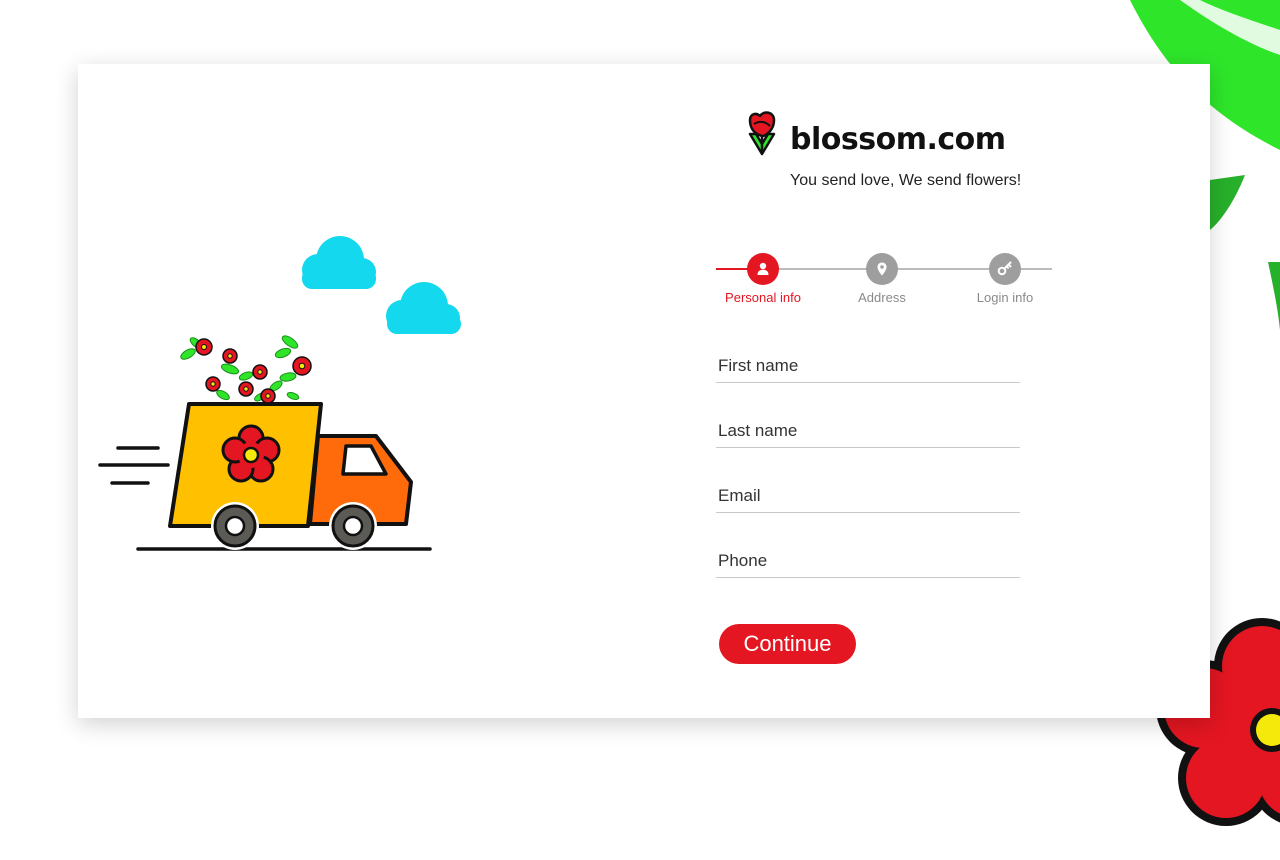 This screenshot has width=1280, height=860. What do you see at coordinates (863, 496) in the screenshot?
I see `email-input` at bounding box center [863, 496].